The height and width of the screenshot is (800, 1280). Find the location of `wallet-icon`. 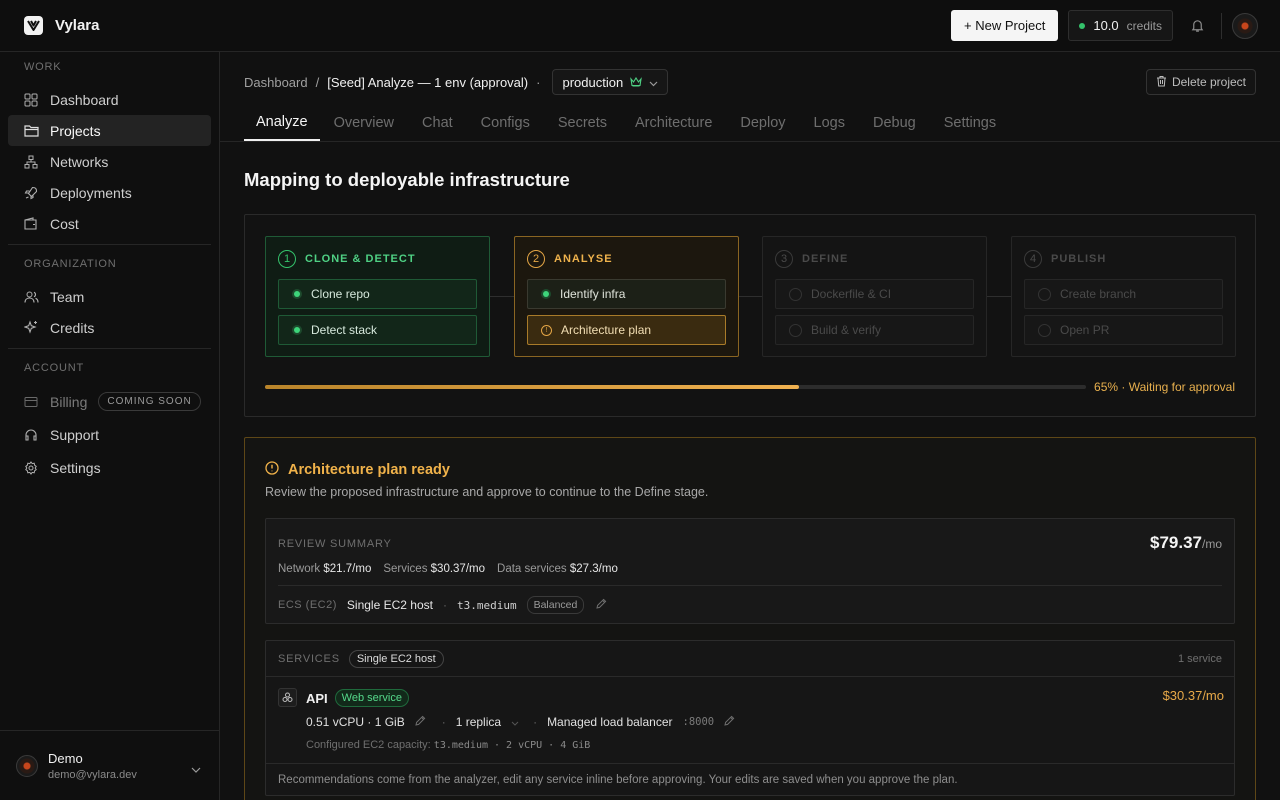

wallet-icon is located at coordinates (31, 224).